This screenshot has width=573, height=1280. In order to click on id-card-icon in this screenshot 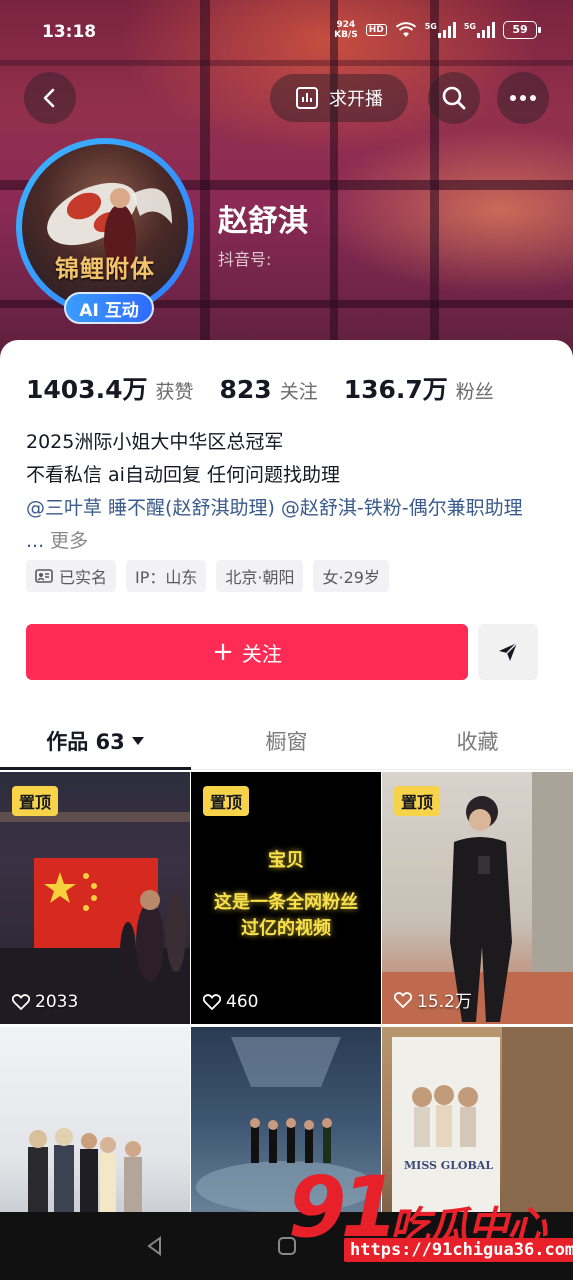, I will do `click(44, 576)`.